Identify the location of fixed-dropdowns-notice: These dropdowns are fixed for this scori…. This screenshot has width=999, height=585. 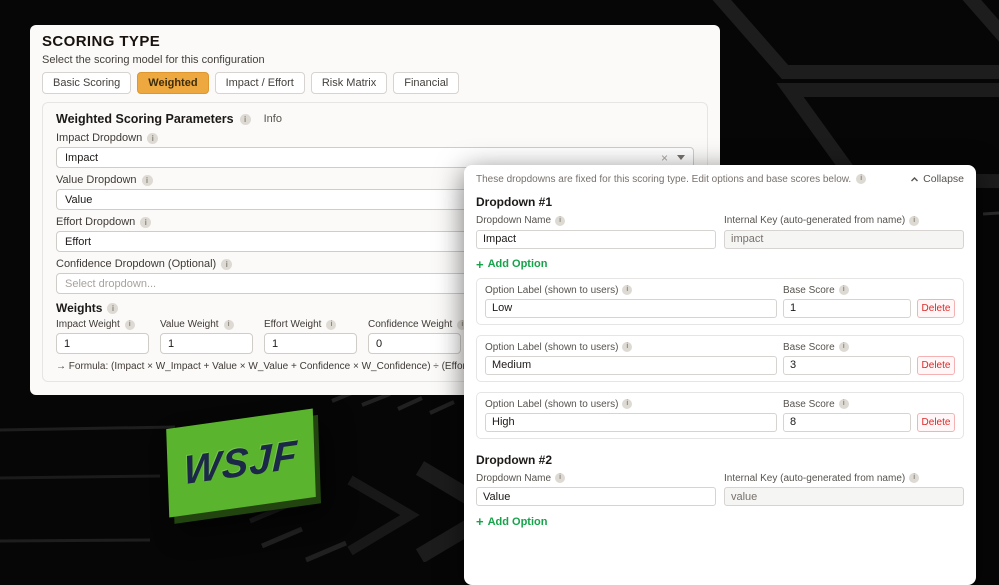
(664, 179).